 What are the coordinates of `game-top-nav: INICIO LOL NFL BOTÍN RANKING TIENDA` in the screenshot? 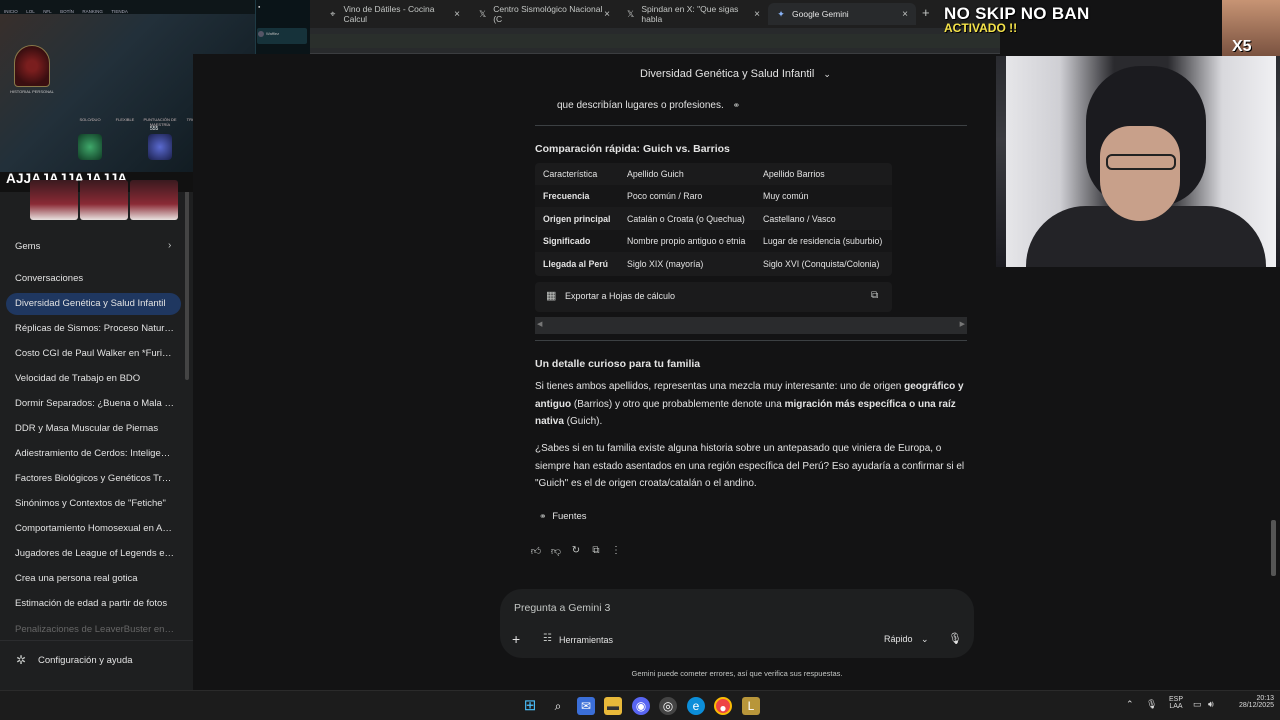 It's located at (127, 7).